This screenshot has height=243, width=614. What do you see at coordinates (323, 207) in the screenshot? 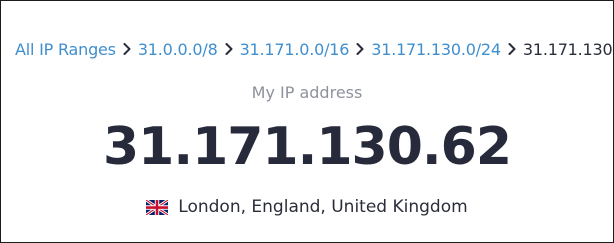
I see `location-text: London, England, United Kingdom` at bounding box center [323, 207].